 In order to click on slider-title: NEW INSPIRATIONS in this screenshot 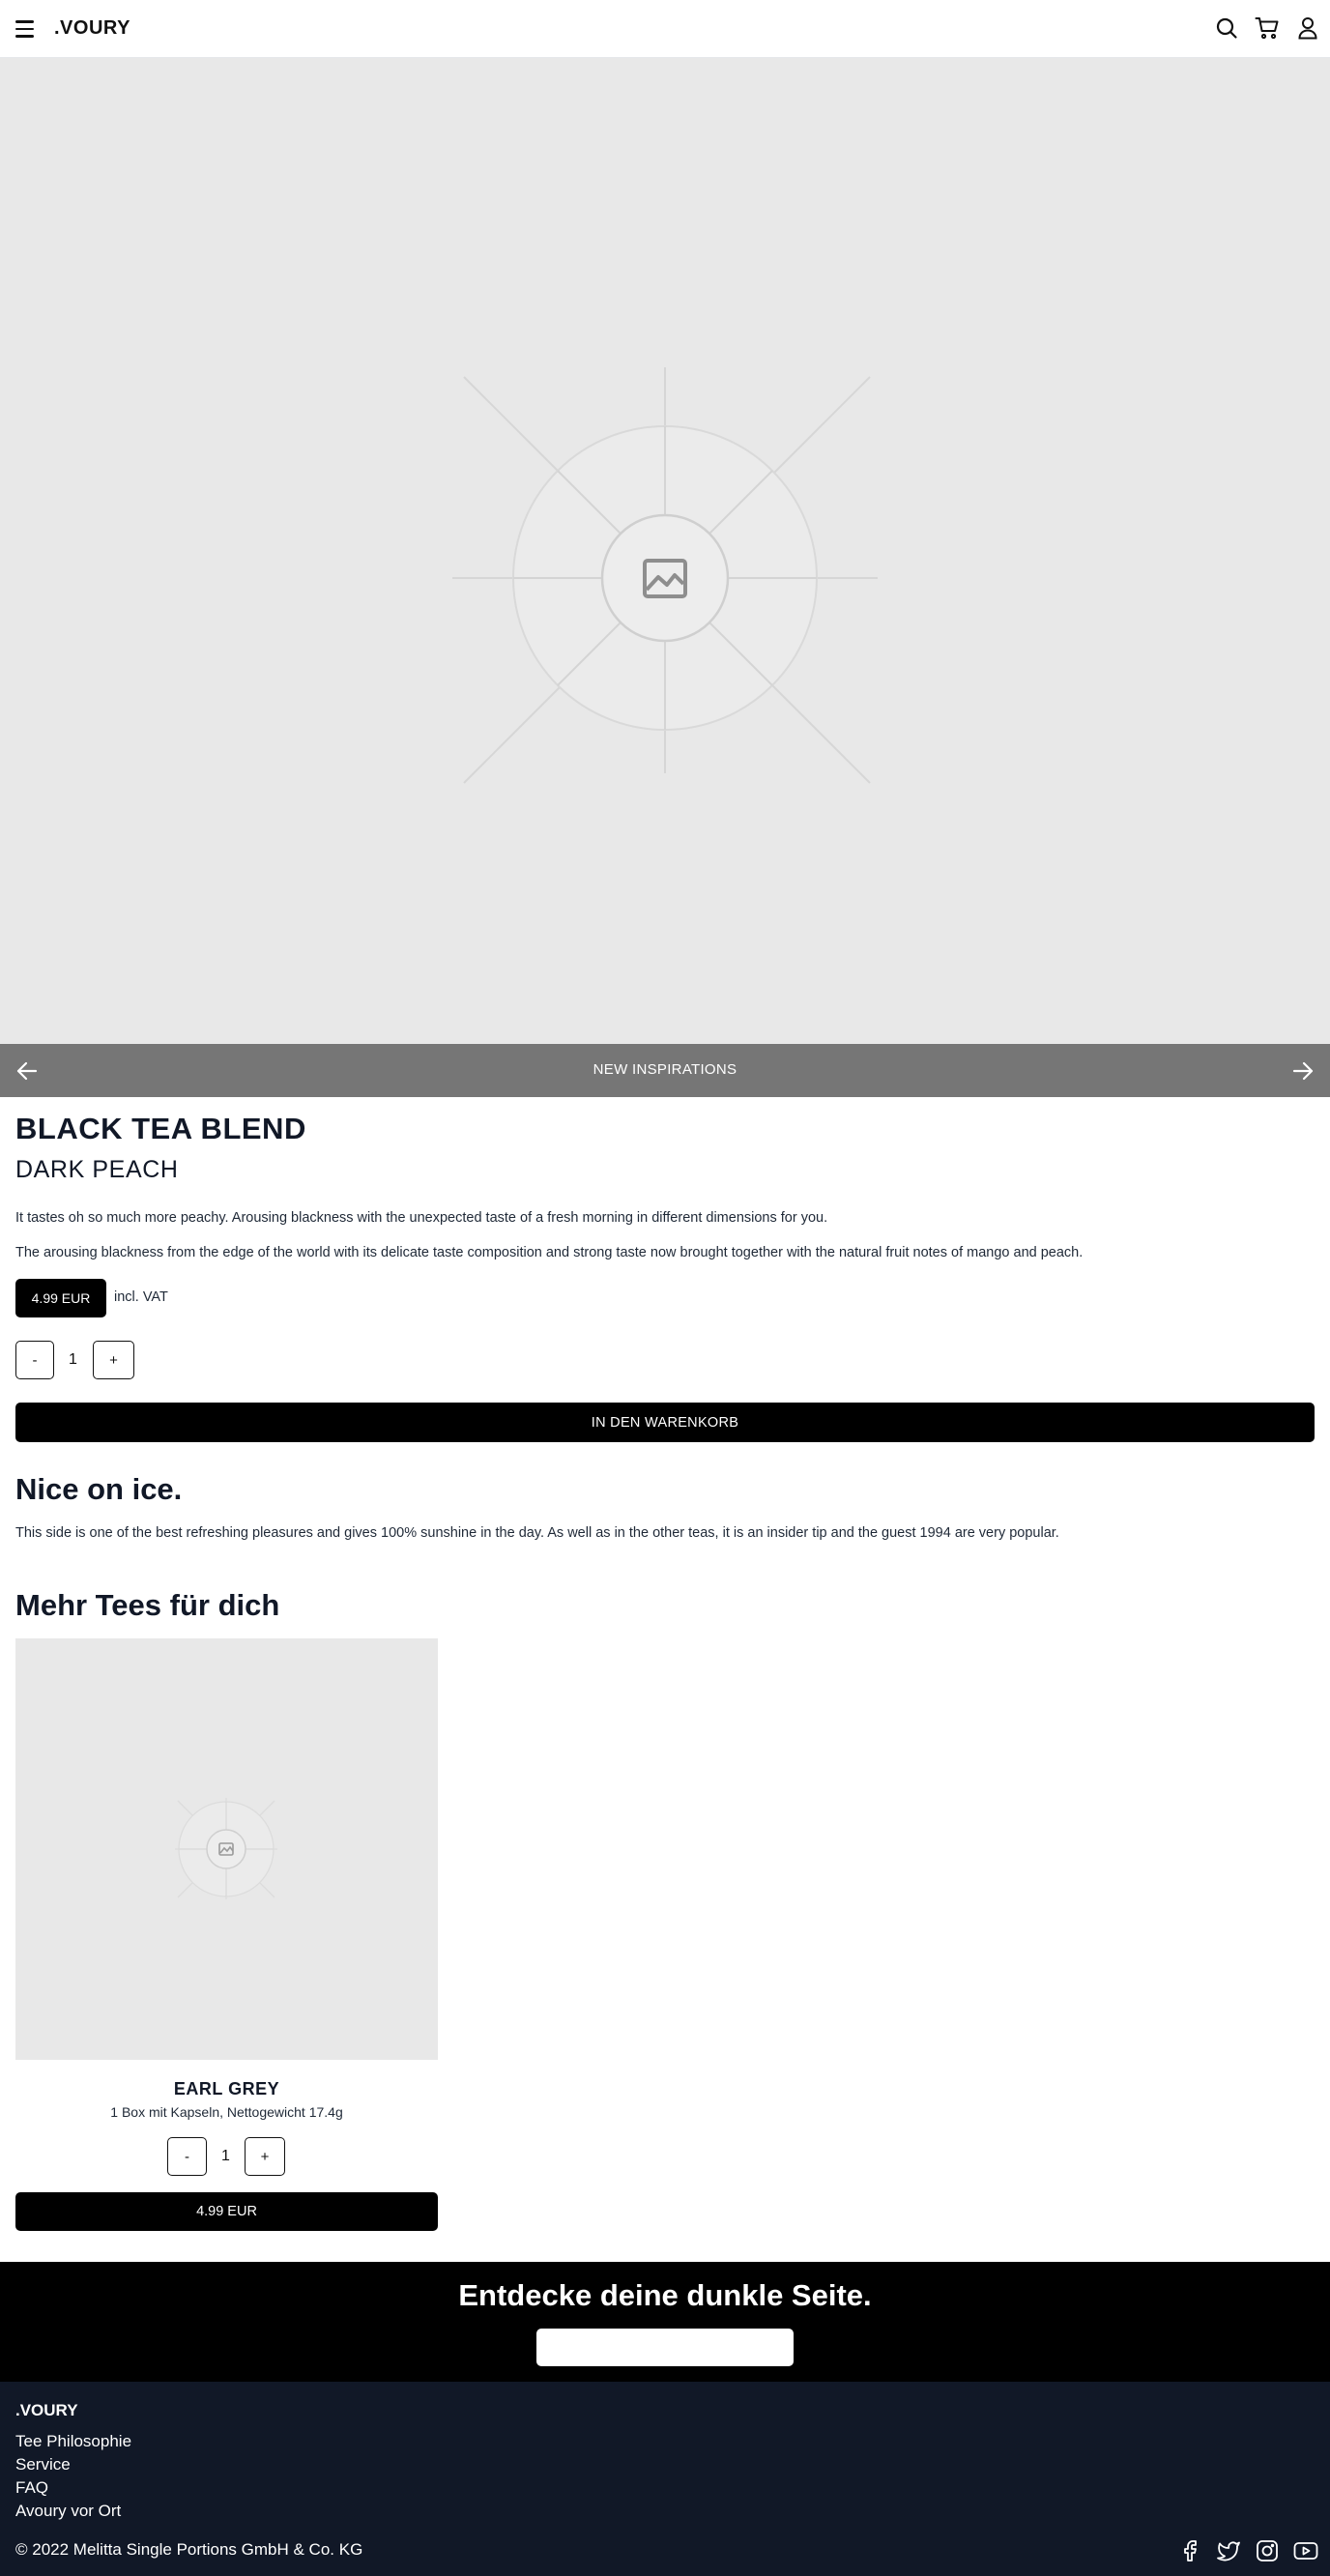, I will do `click(665, 1069)`.